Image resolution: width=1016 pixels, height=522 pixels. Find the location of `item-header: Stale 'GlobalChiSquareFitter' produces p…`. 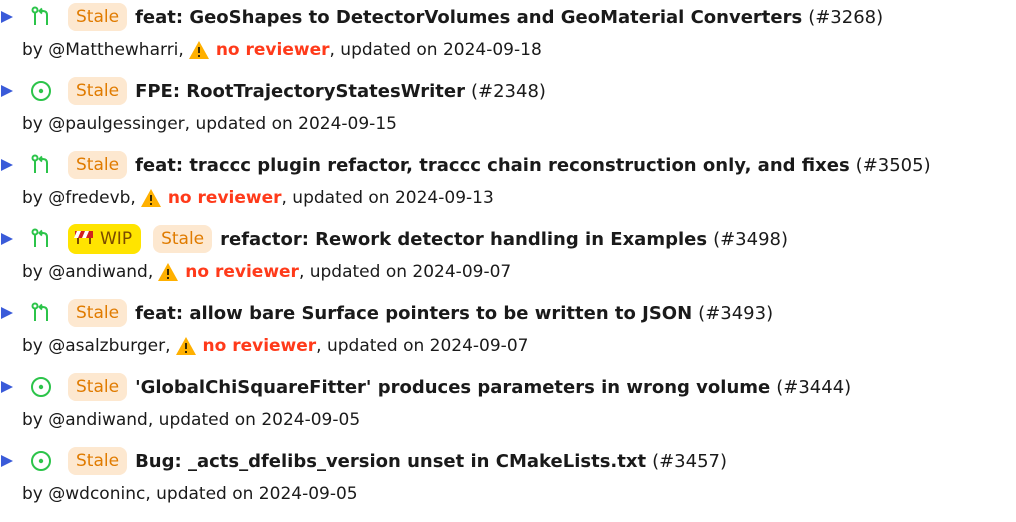

item-header: Stale 'GlobalChiSquareFitter' produces p… is located at coordinates (425, 387).